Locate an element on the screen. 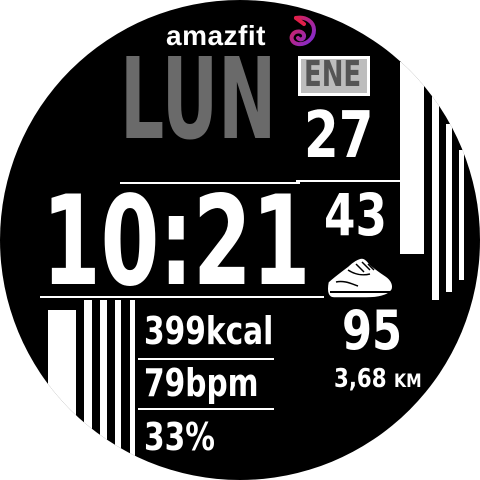  weekday-label: LUN is located at coordinates (198, 100).